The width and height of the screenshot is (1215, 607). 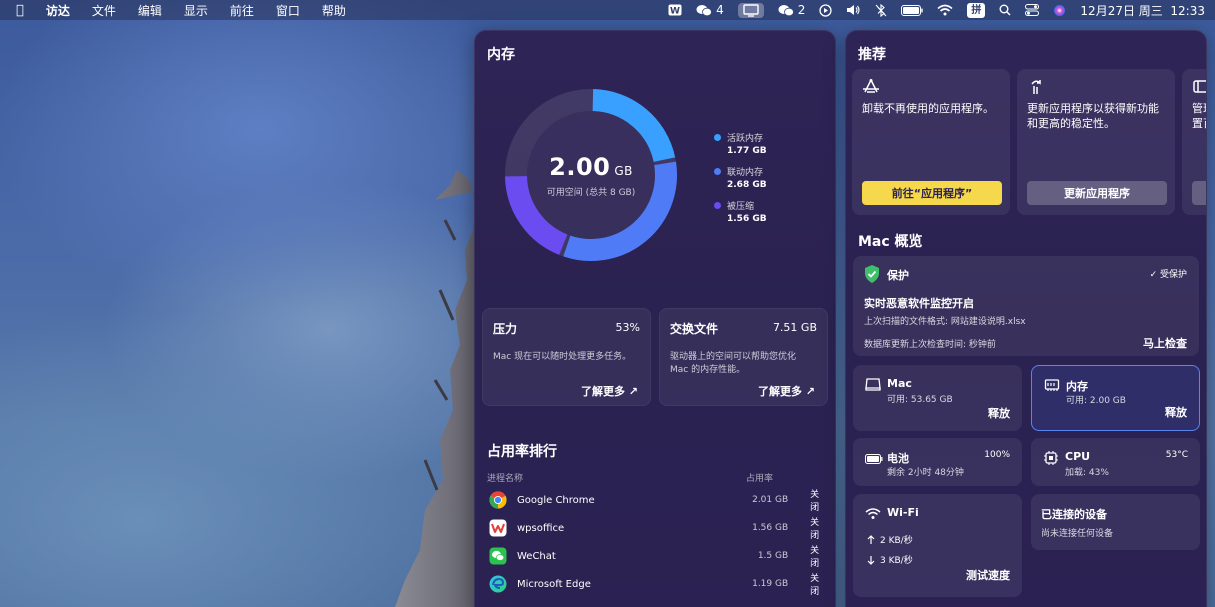 What do you see at coordinates (1199, 86) in the screenshot?
I see `manage-icon` at bounding box center [1199, 86].